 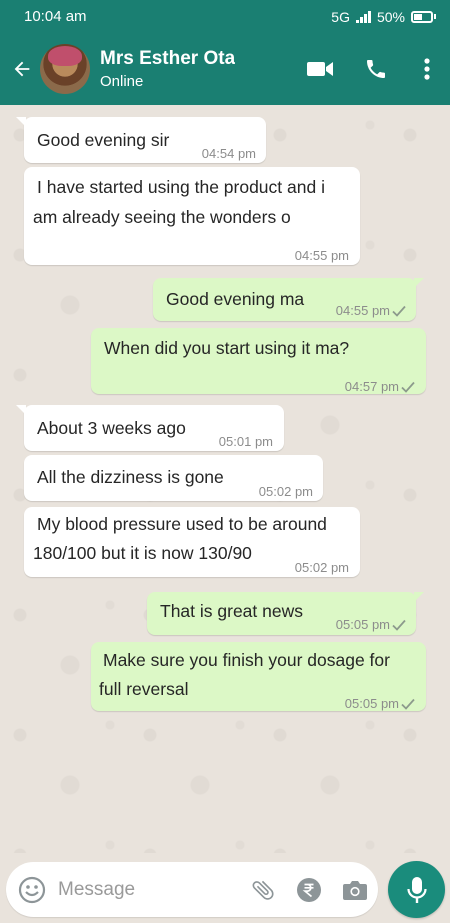 I want to click on message-text: Good evening sir, so click(x=103, y=140).